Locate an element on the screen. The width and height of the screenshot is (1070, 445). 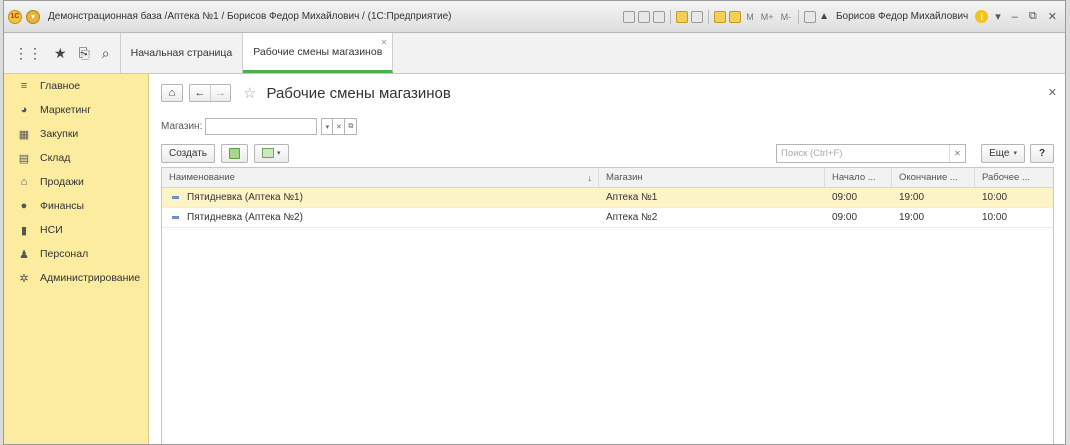
sidebar-item-warehouse: ▤ Склад is located at coordinates (76, 158).